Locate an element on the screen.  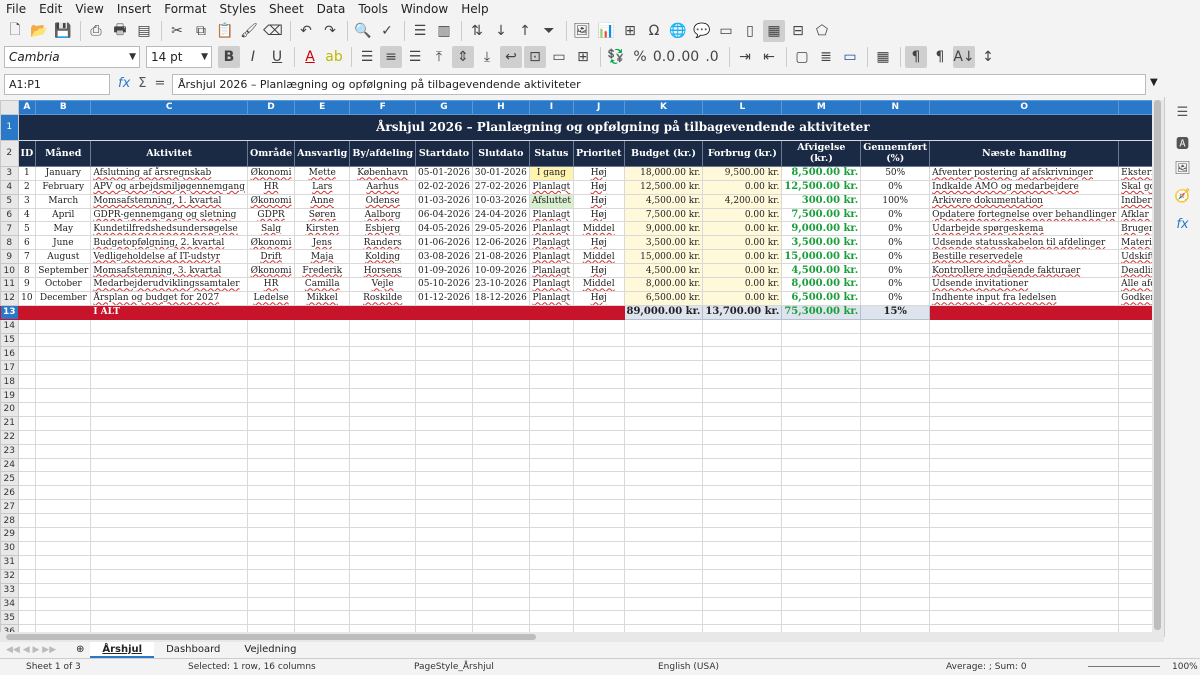
table-cell: Medarbejderudviklingssamtaler is located at coordinates (169, 284).